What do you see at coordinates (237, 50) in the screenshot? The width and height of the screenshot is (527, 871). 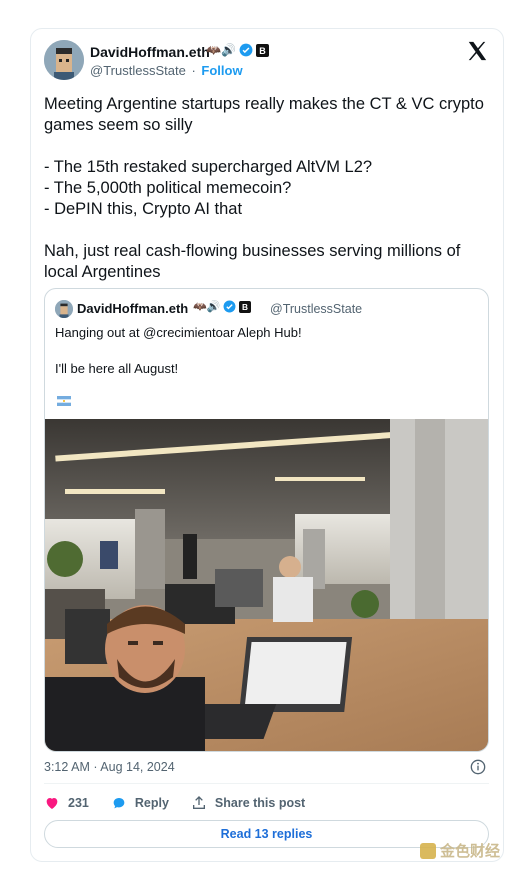 I see `author-badges: 🦇🔊 B` at bounding box center [237, 50].